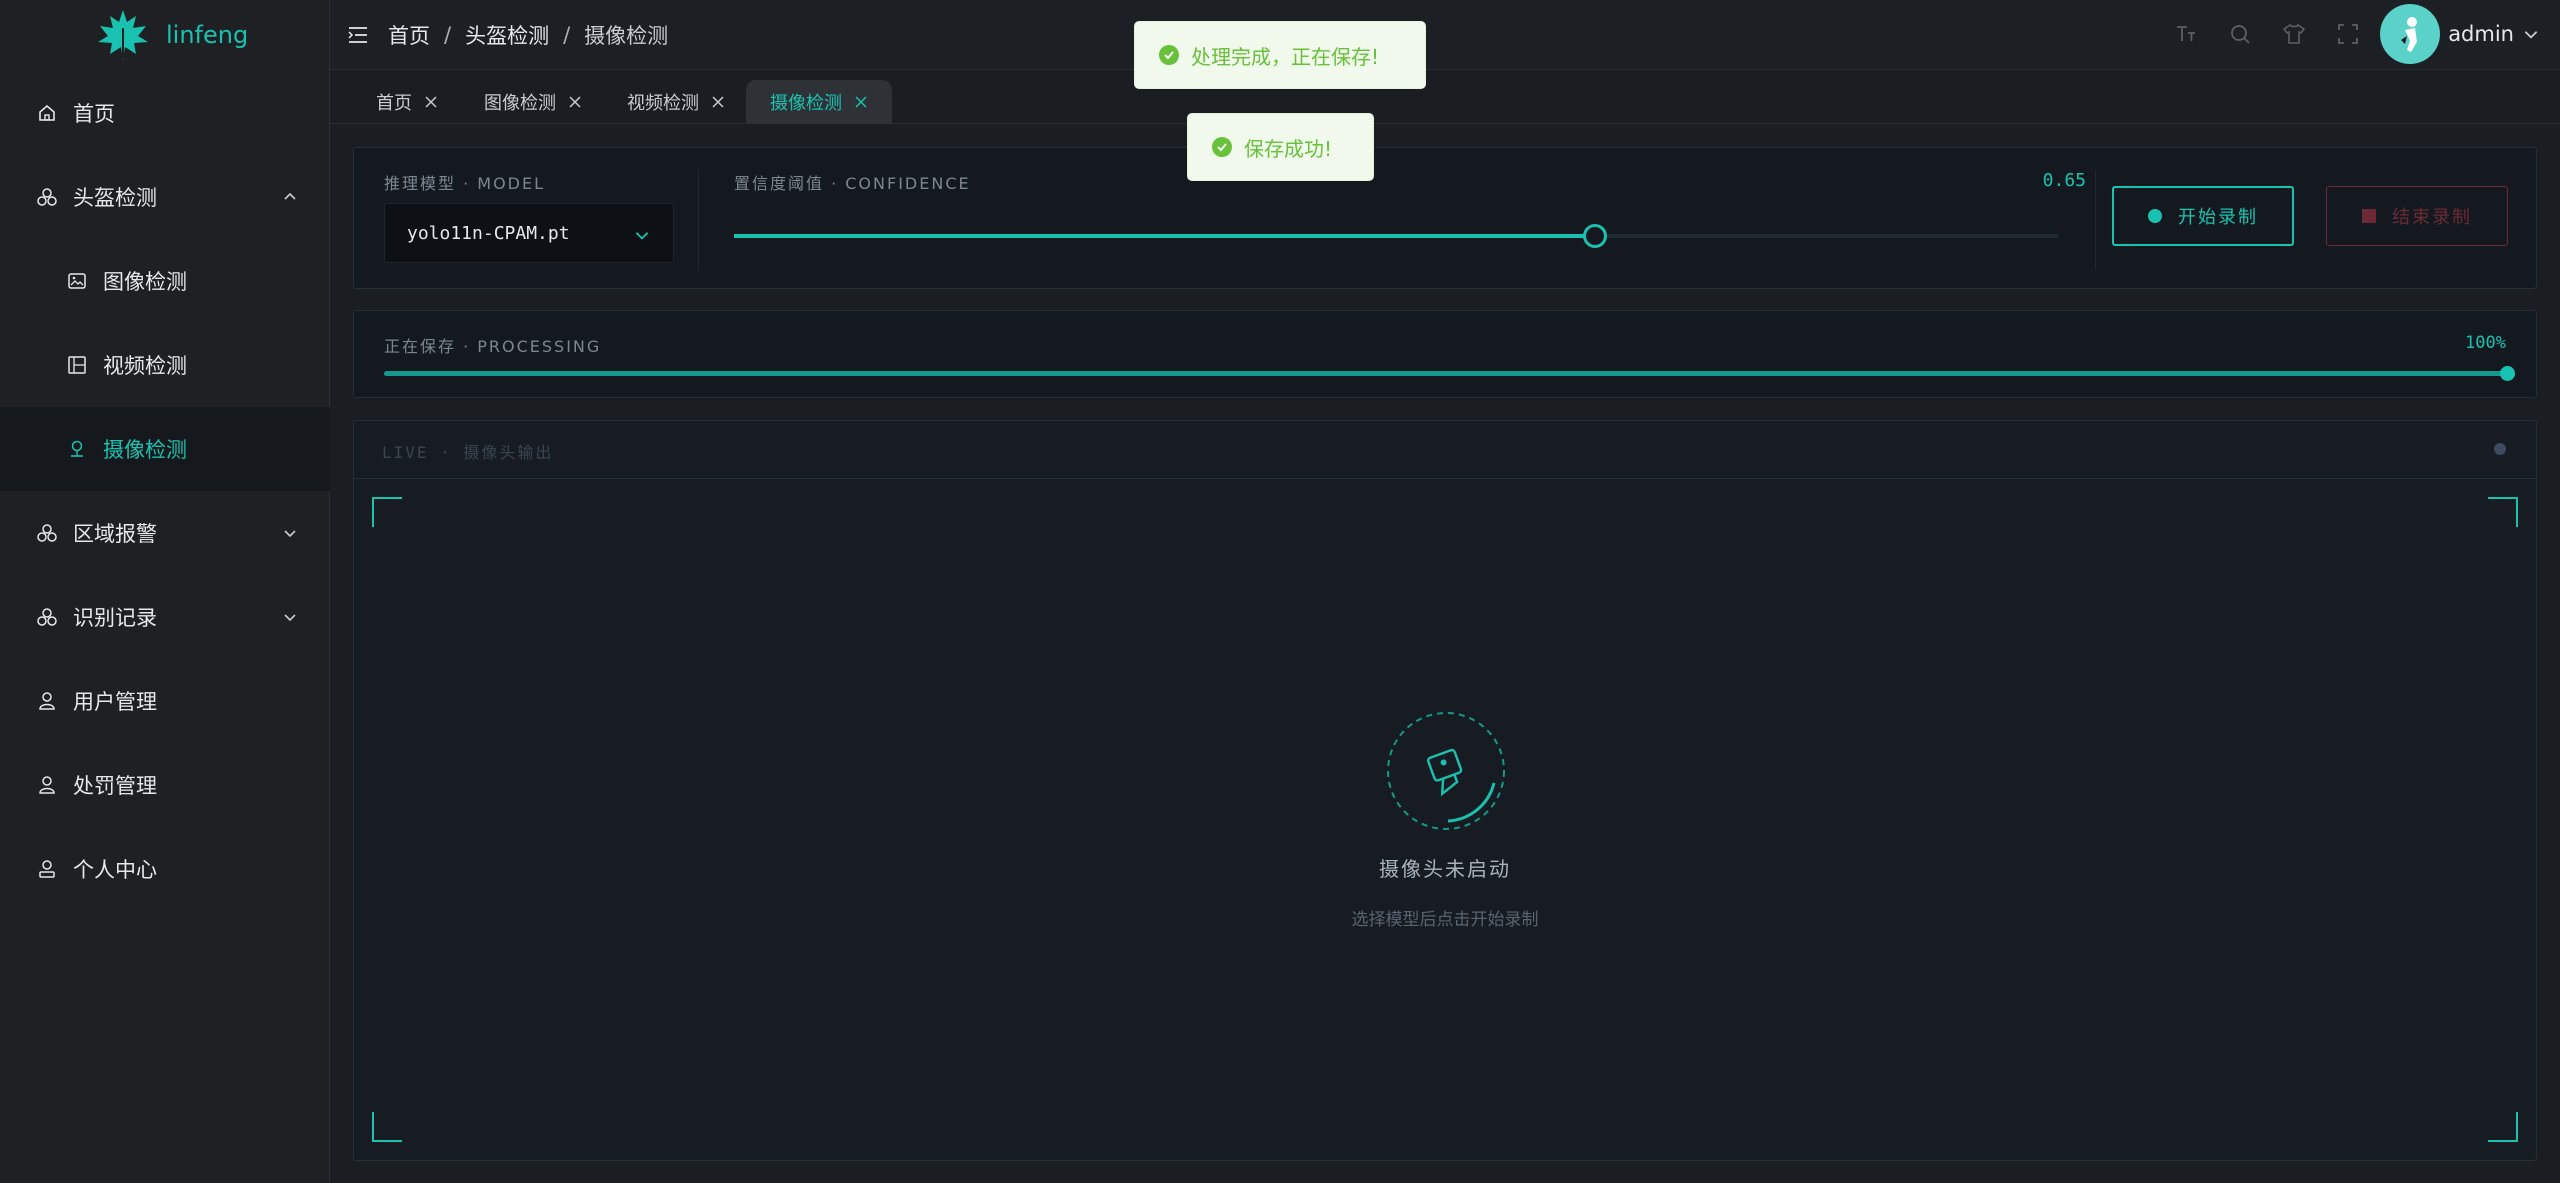  Describe the element at coordinates (1446, 373) in the screenshot. I see `processing-progress-fill` at that location.